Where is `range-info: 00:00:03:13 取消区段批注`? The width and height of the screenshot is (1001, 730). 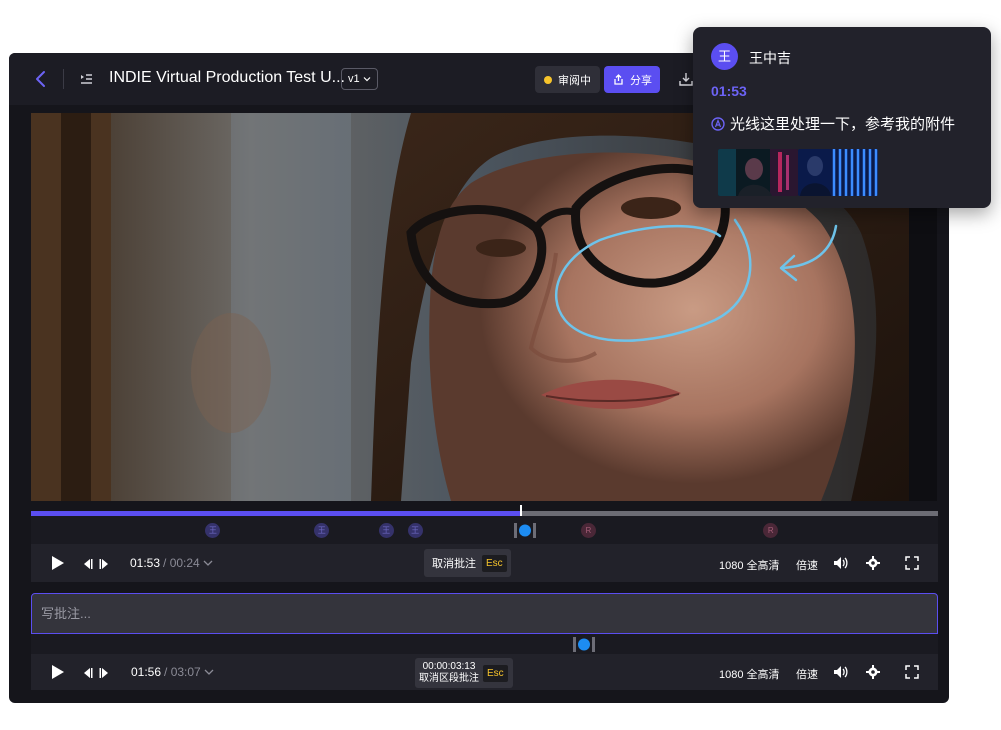
range-info: 00:00:03:13 取消区段批注 is located at coordinates (449, 673).